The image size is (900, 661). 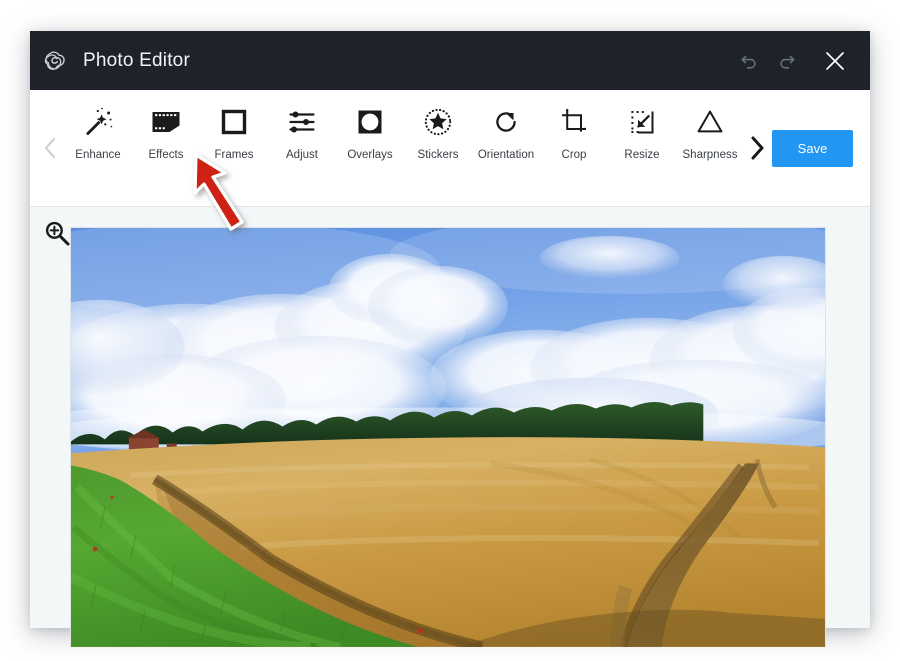 What do you see at coordinates (166, 155) in the screenshot?
I see `tool-label: Effects` at bounding box center [166, 155].